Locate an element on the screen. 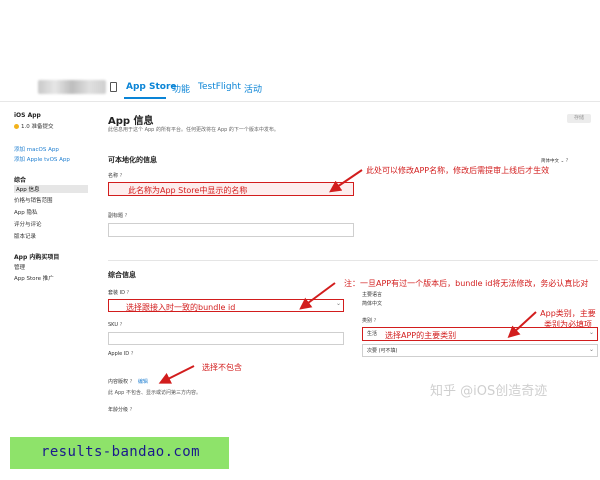 This screenshot has width=600, height=480. site-banner-text: results-bandao.com is located at coordinates (120, 452).